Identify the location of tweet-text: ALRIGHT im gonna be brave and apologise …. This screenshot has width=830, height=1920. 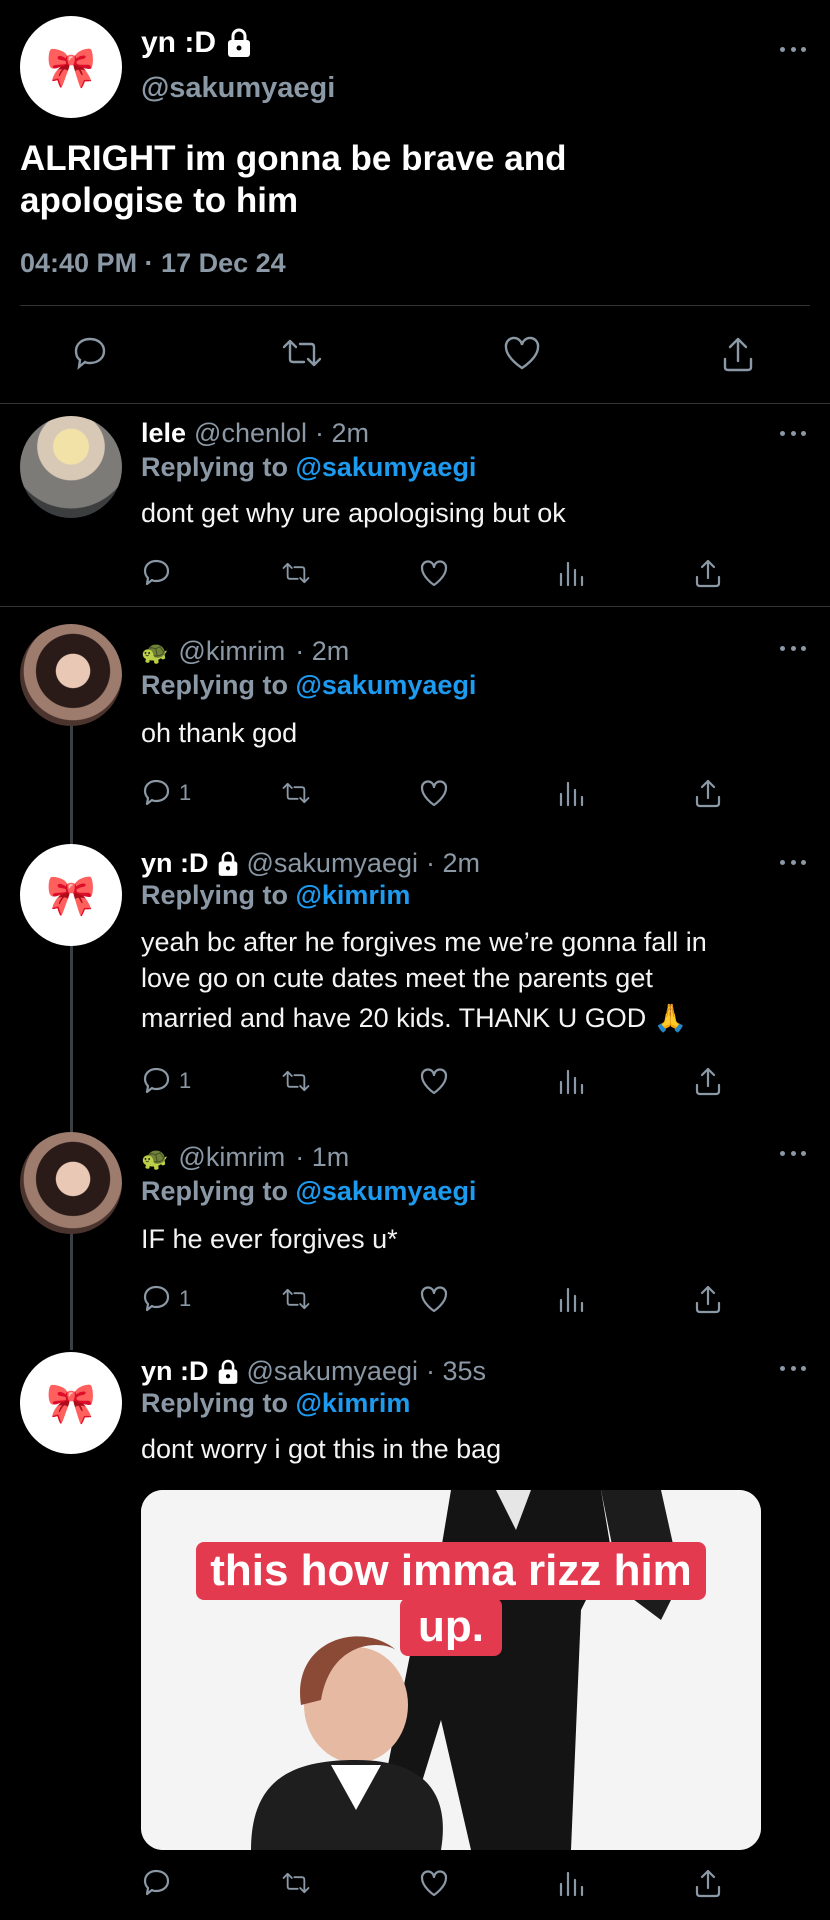
(293, 180).